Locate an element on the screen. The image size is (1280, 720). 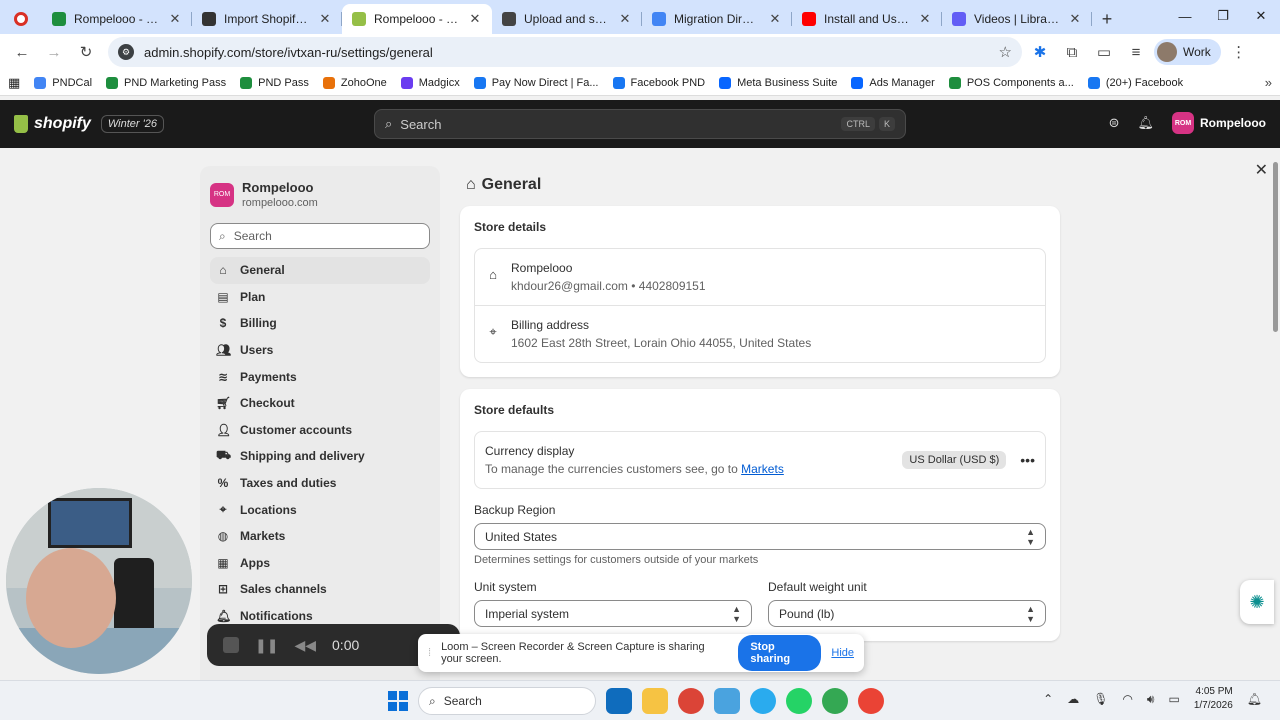
bookmark-item: ZohoOne is located at coordinates (354, 82).